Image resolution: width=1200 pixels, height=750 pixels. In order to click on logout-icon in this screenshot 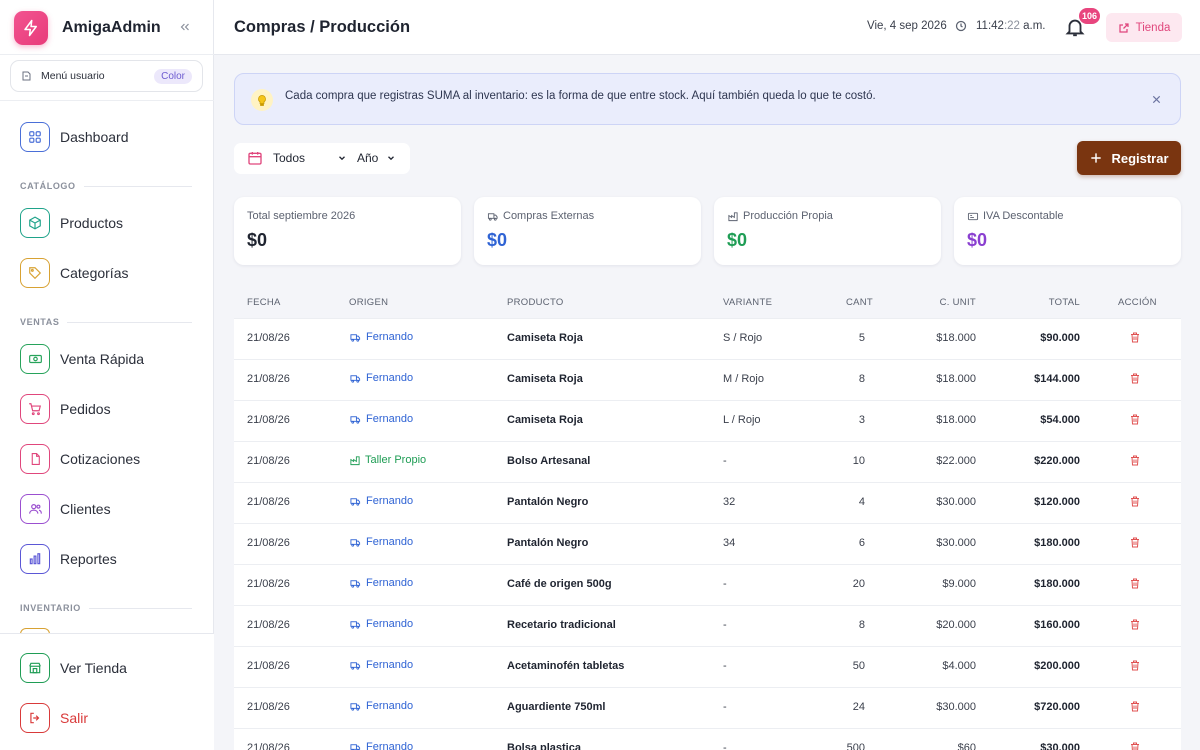, I will do `click(35, 718)`.